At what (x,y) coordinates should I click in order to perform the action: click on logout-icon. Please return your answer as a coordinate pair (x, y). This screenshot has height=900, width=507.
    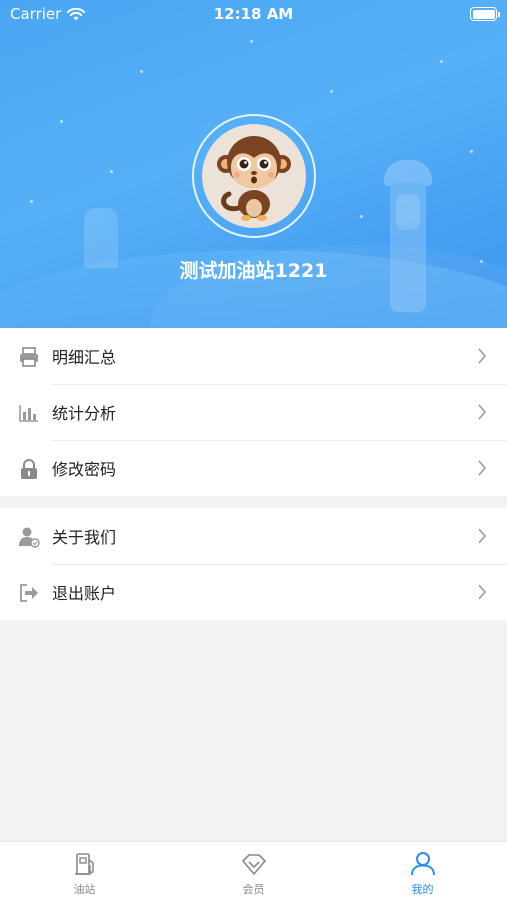
    Looking at the image, I should click on (29, 593).